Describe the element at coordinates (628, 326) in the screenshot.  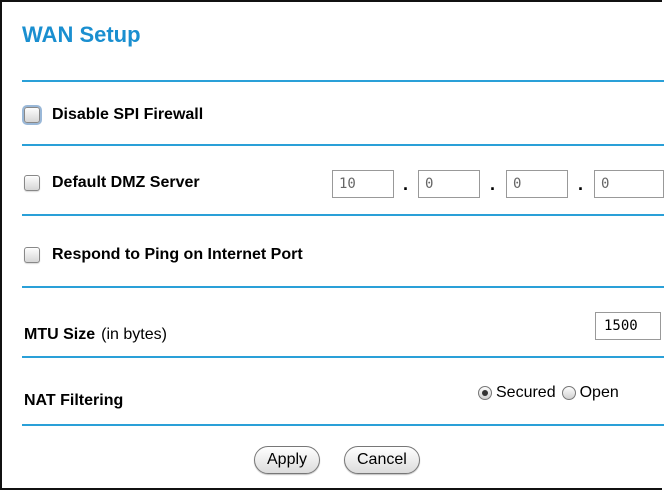
I see `mtu-input` at that location.